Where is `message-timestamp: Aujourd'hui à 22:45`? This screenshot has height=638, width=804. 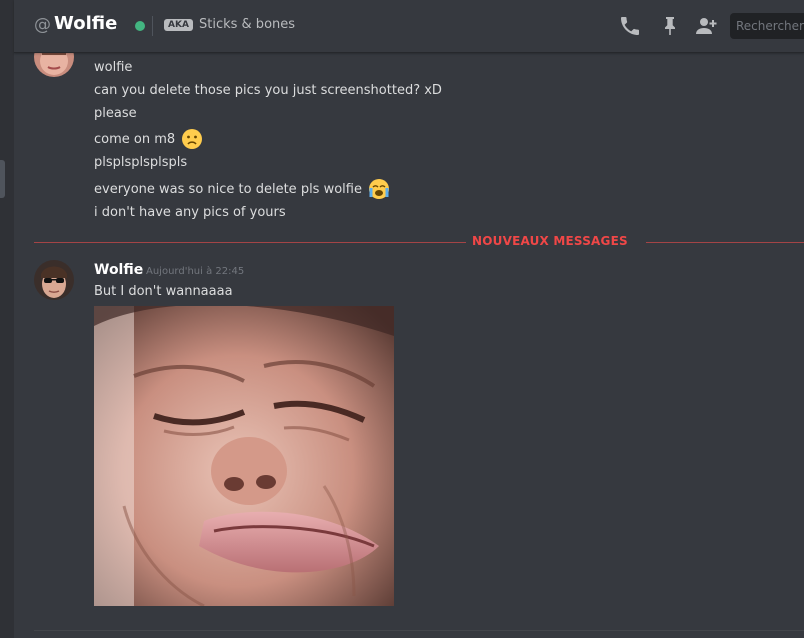 message-timestamp: Aujourd'hui à 22:45 is located at coordinates (195, 271).